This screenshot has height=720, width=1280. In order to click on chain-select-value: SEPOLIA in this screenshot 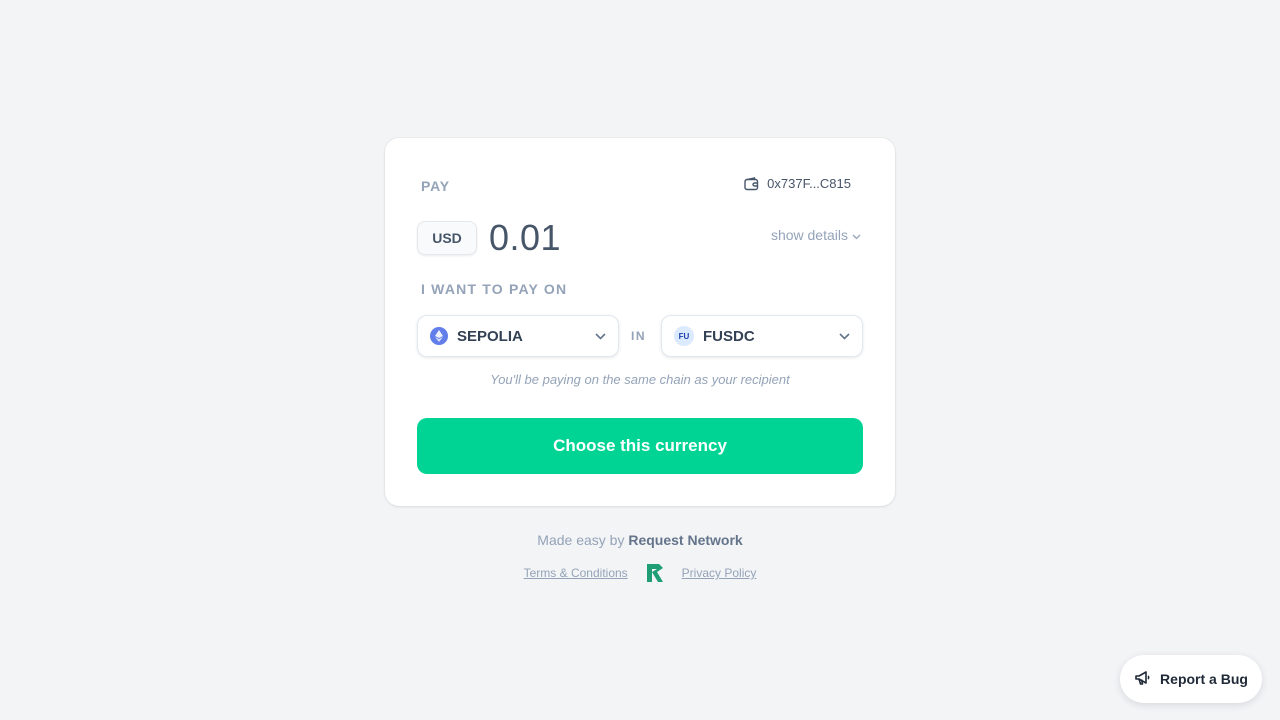, I will do `click(490, 336)`.